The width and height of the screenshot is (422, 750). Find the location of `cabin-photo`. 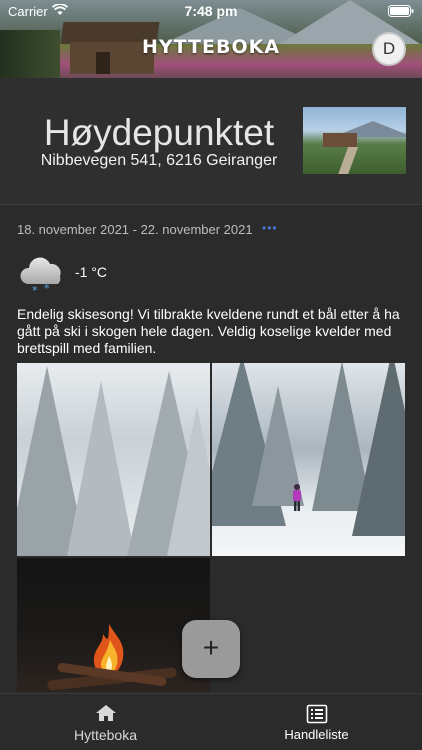

cabin-photo is located at coordinates (354, 140).